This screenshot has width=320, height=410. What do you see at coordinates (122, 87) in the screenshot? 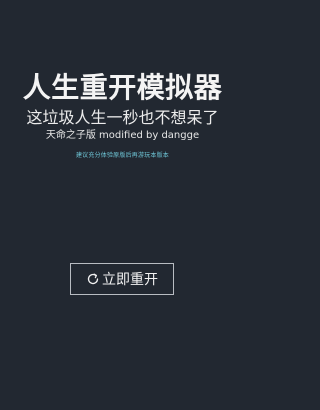
I see `page-title: 人生重开模拟器` at bounding box center [122, 87].